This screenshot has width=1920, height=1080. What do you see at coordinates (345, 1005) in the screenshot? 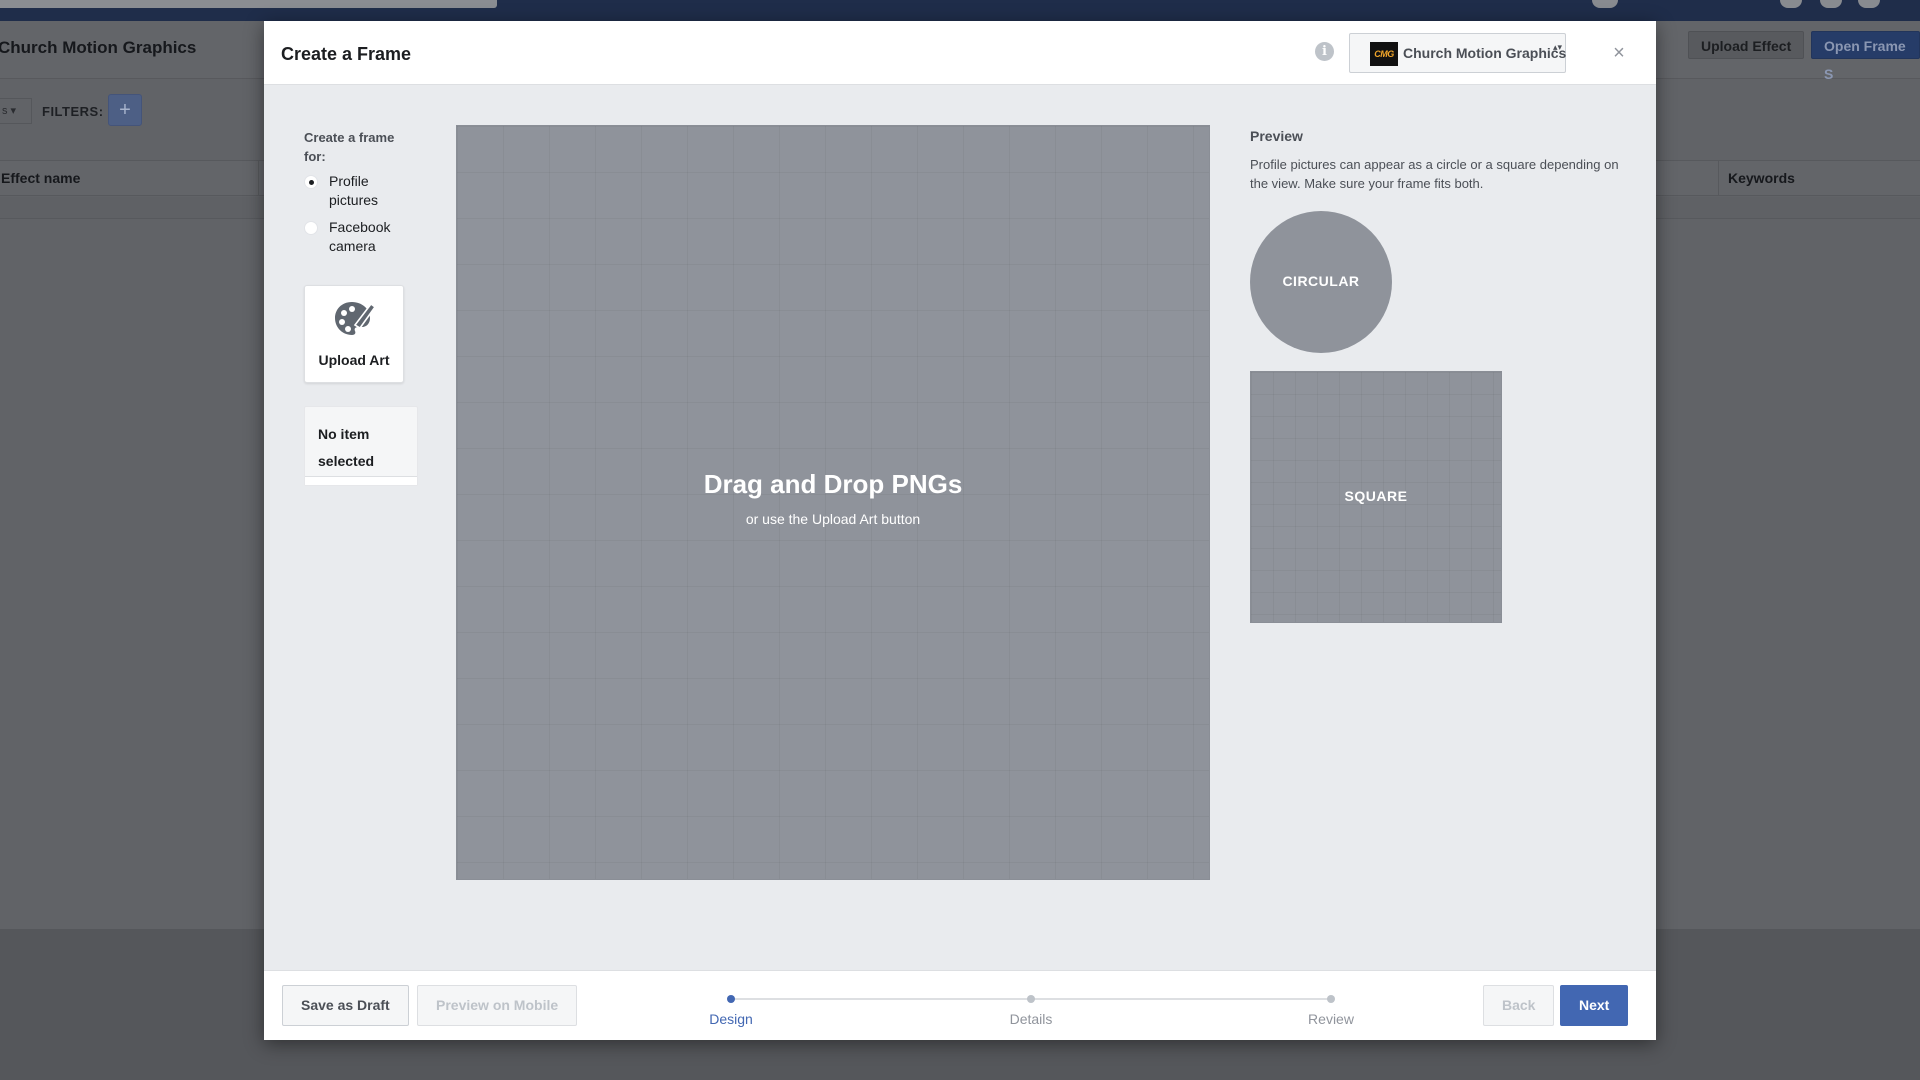
I see `save-as-draft-button: Save as Draft` at bounding box center [345, 1005].